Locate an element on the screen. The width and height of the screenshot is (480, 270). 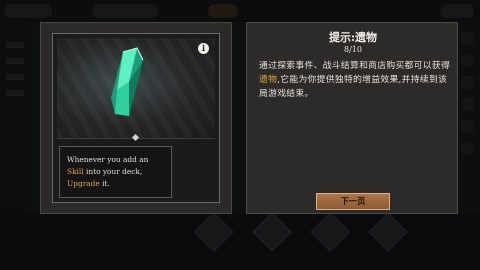
relic-art: i is located at coordinates (136, 88).